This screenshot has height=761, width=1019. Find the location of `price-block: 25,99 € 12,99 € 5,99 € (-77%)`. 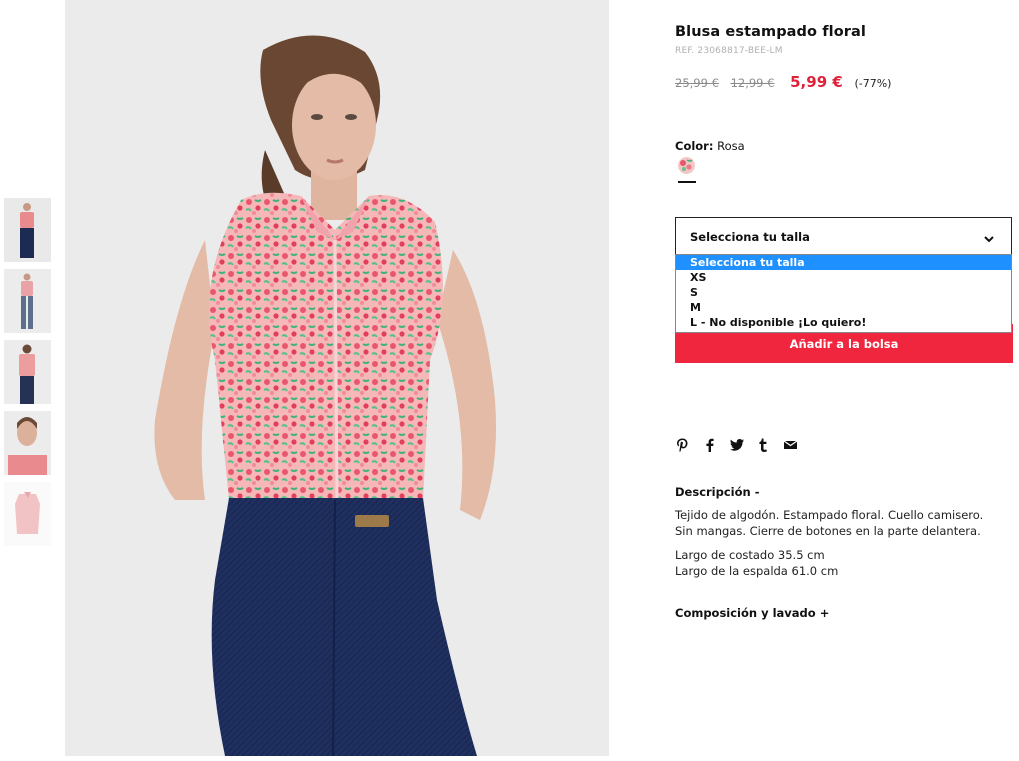

price-block: 25,99 € 12,99 € 5,99 € (-77%) is located at coordinates (783, 82).